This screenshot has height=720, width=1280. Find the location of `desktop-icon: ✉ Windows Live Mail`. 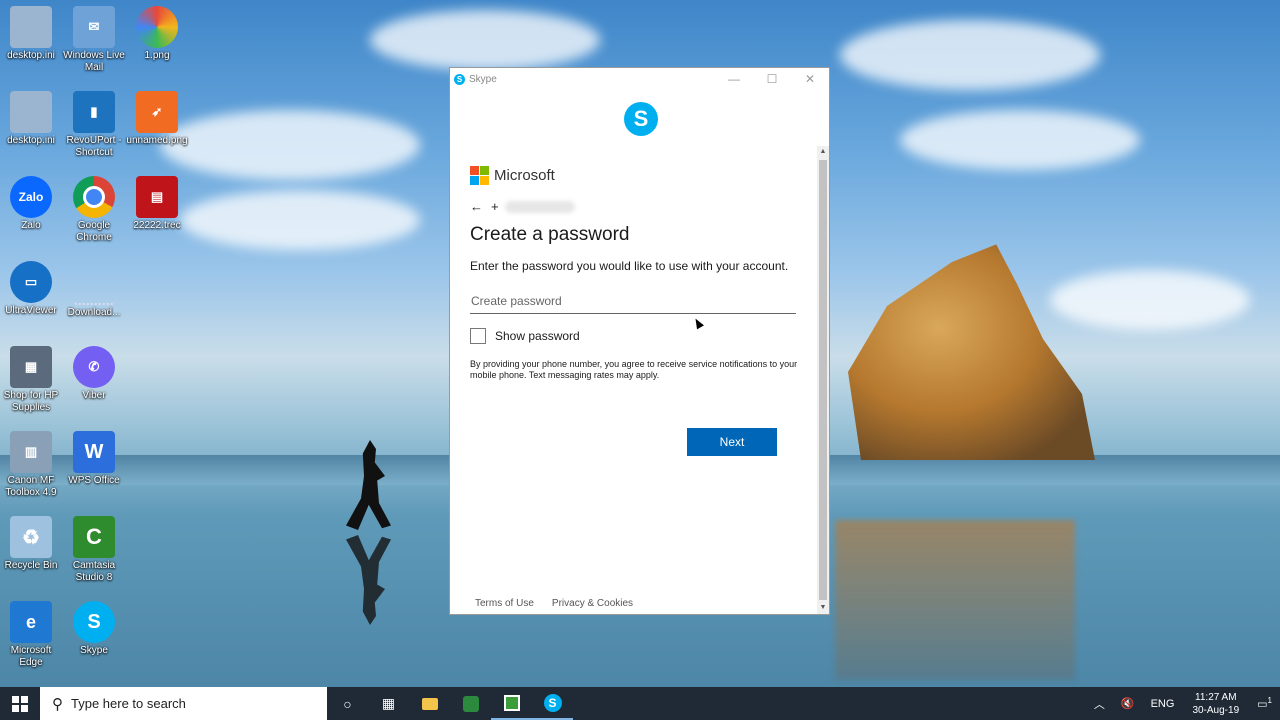

desktop-icon: ✉ Windows Live Mail is located at coordinates (94, 38).